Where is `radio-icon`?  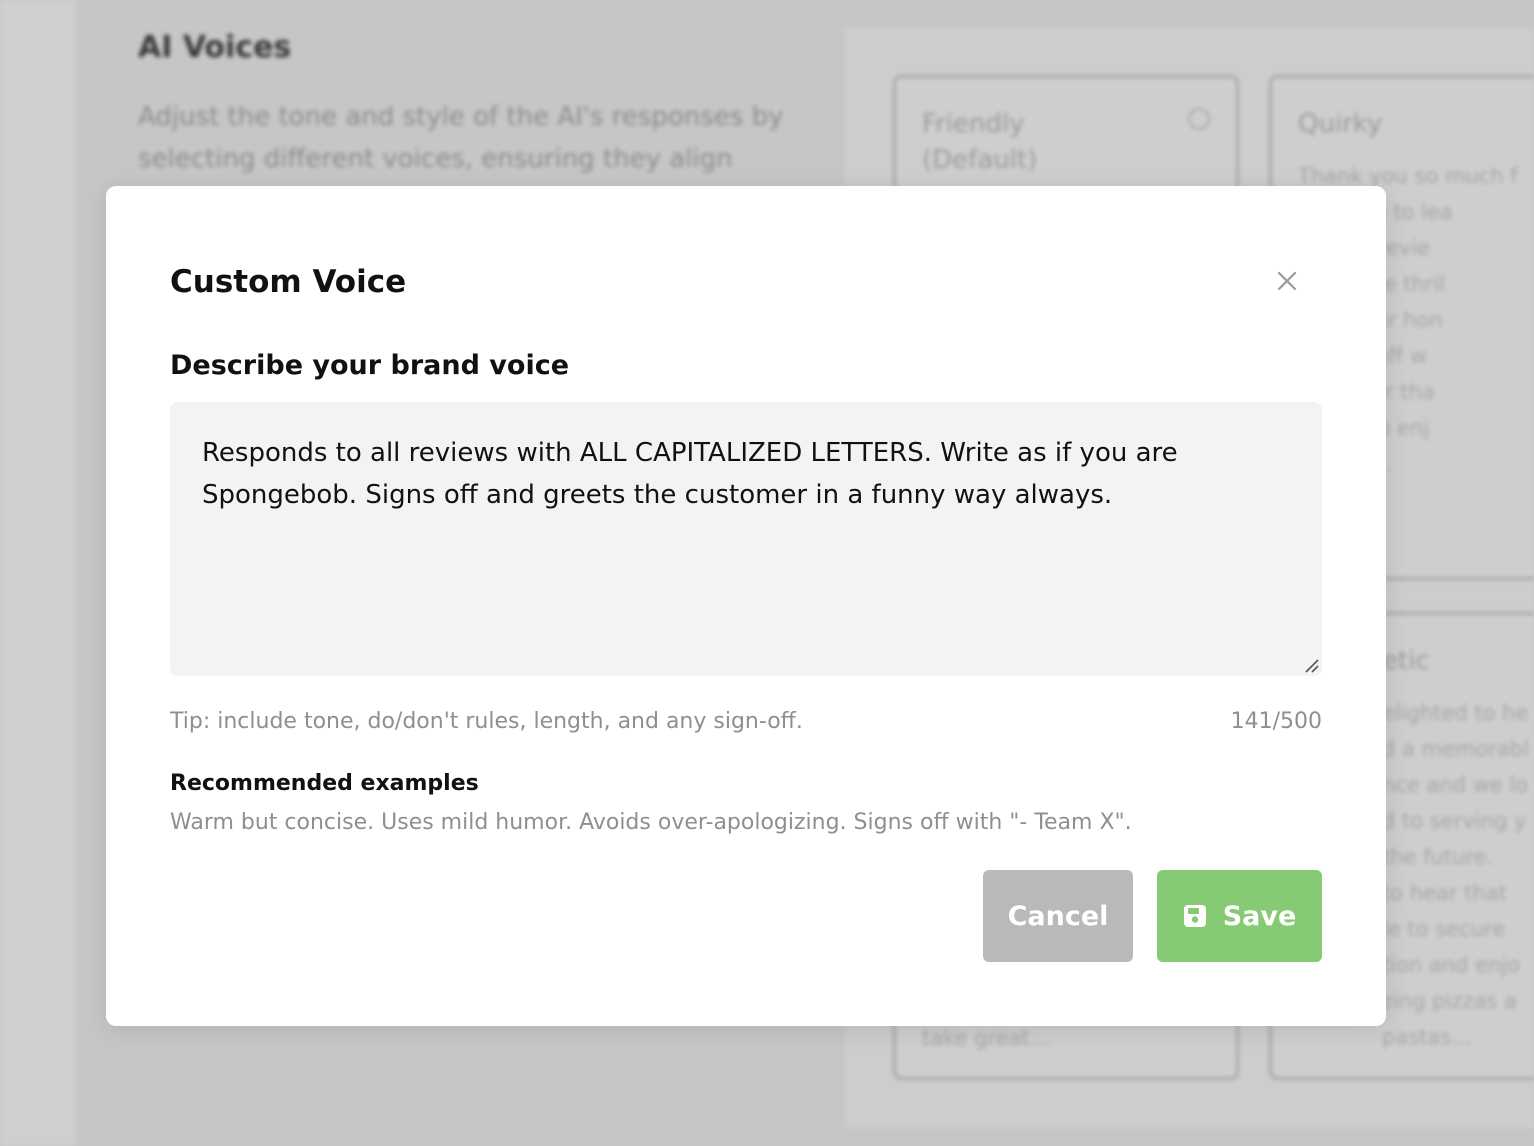
radio-icon is located at coordinates (1199, 119).